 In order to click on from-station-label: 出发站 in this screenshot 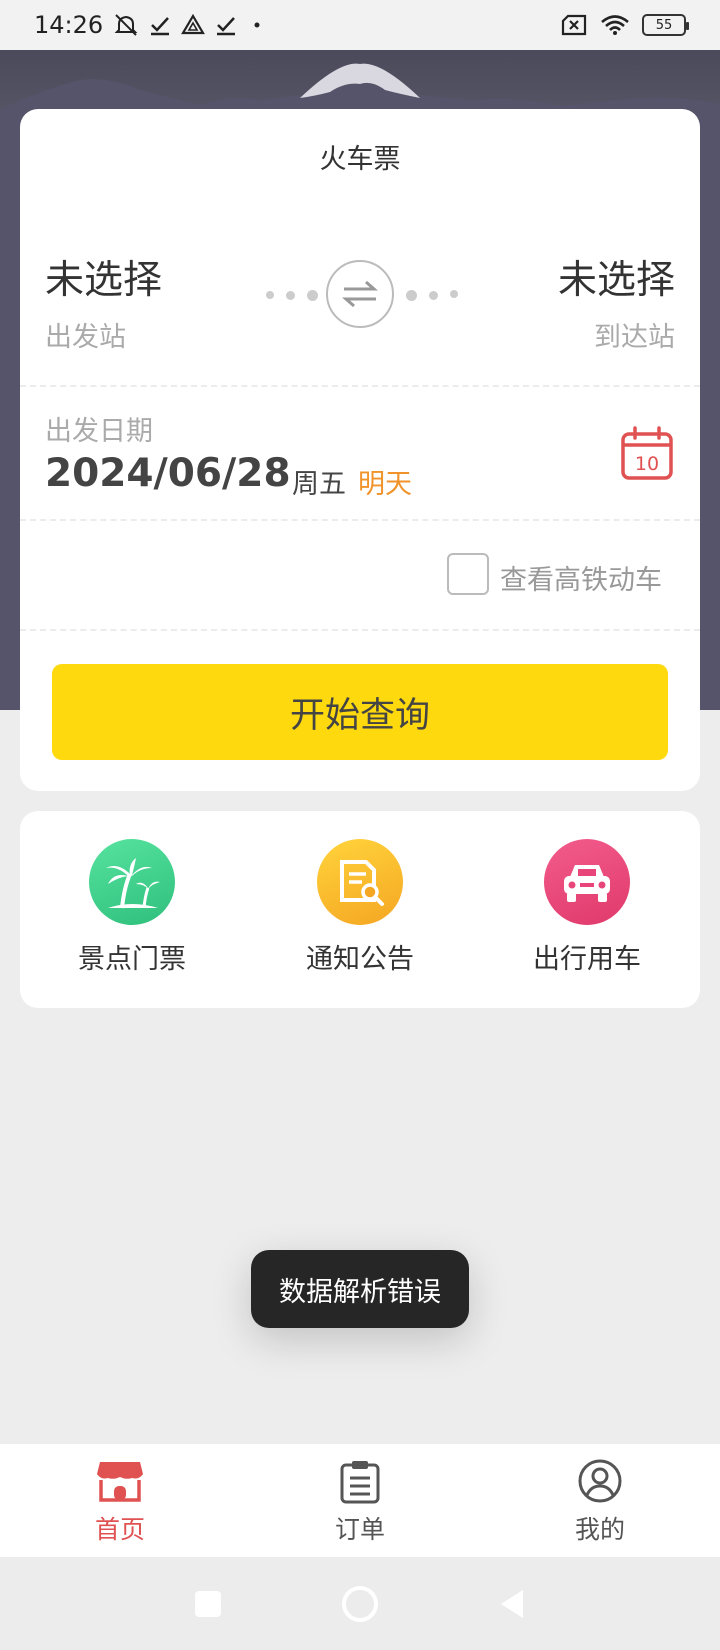, I will do `click(85, 337)`.